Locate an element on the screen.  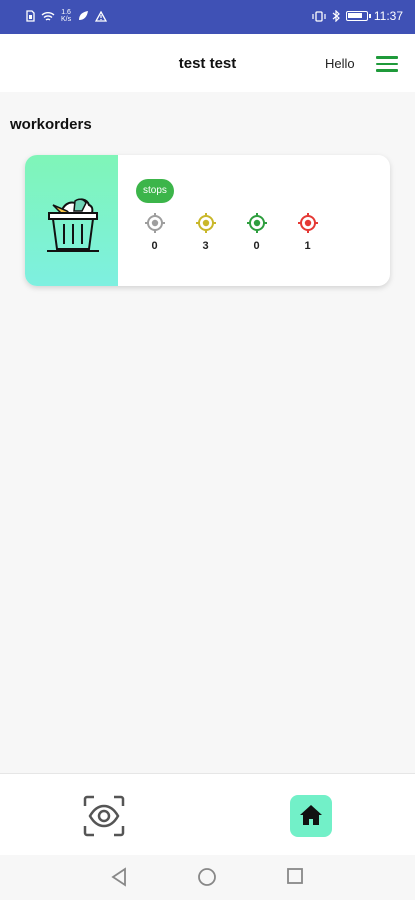
app-header: test test Hello is located at coordinates (207, 63).